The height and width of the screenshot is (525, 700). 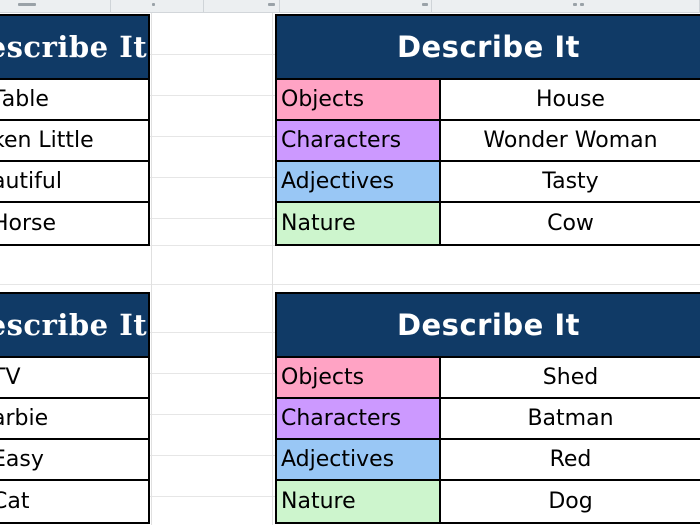 I want to click on value-cell-nature: Horse, so click(x=74, y=223).